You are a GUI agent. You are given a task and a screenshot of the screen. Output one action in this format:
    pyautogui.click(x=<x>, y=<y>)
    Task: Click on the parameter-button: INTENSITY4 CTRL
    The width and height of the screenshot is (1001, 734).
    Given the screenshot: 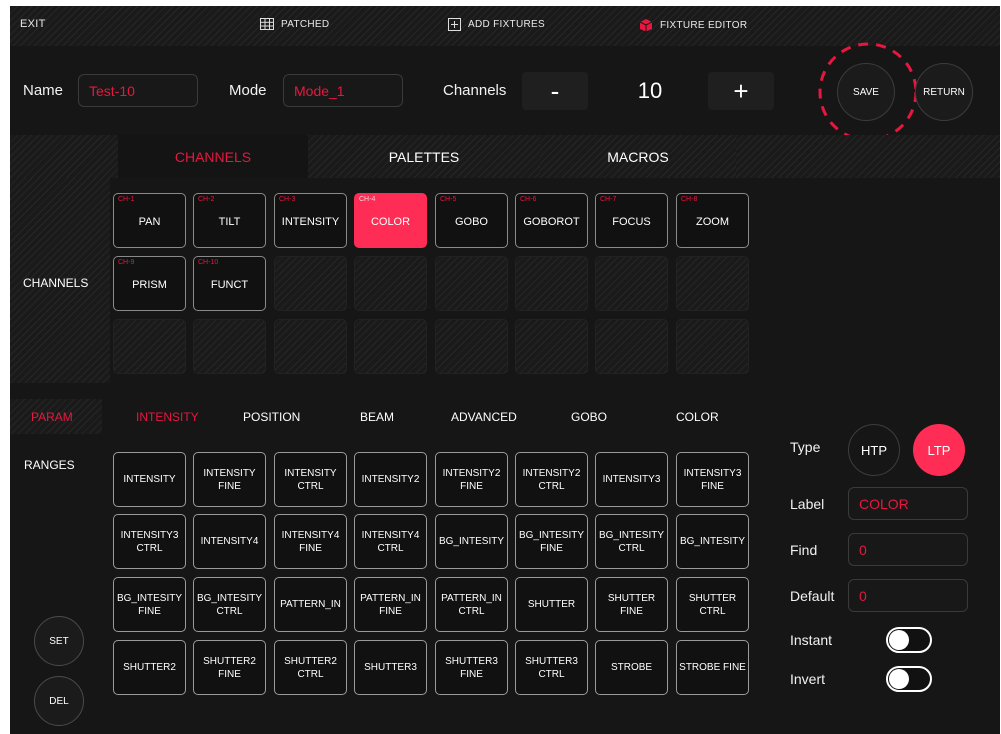 What is the action you would take?
    pyautogui.click(x=390, y=541)
    